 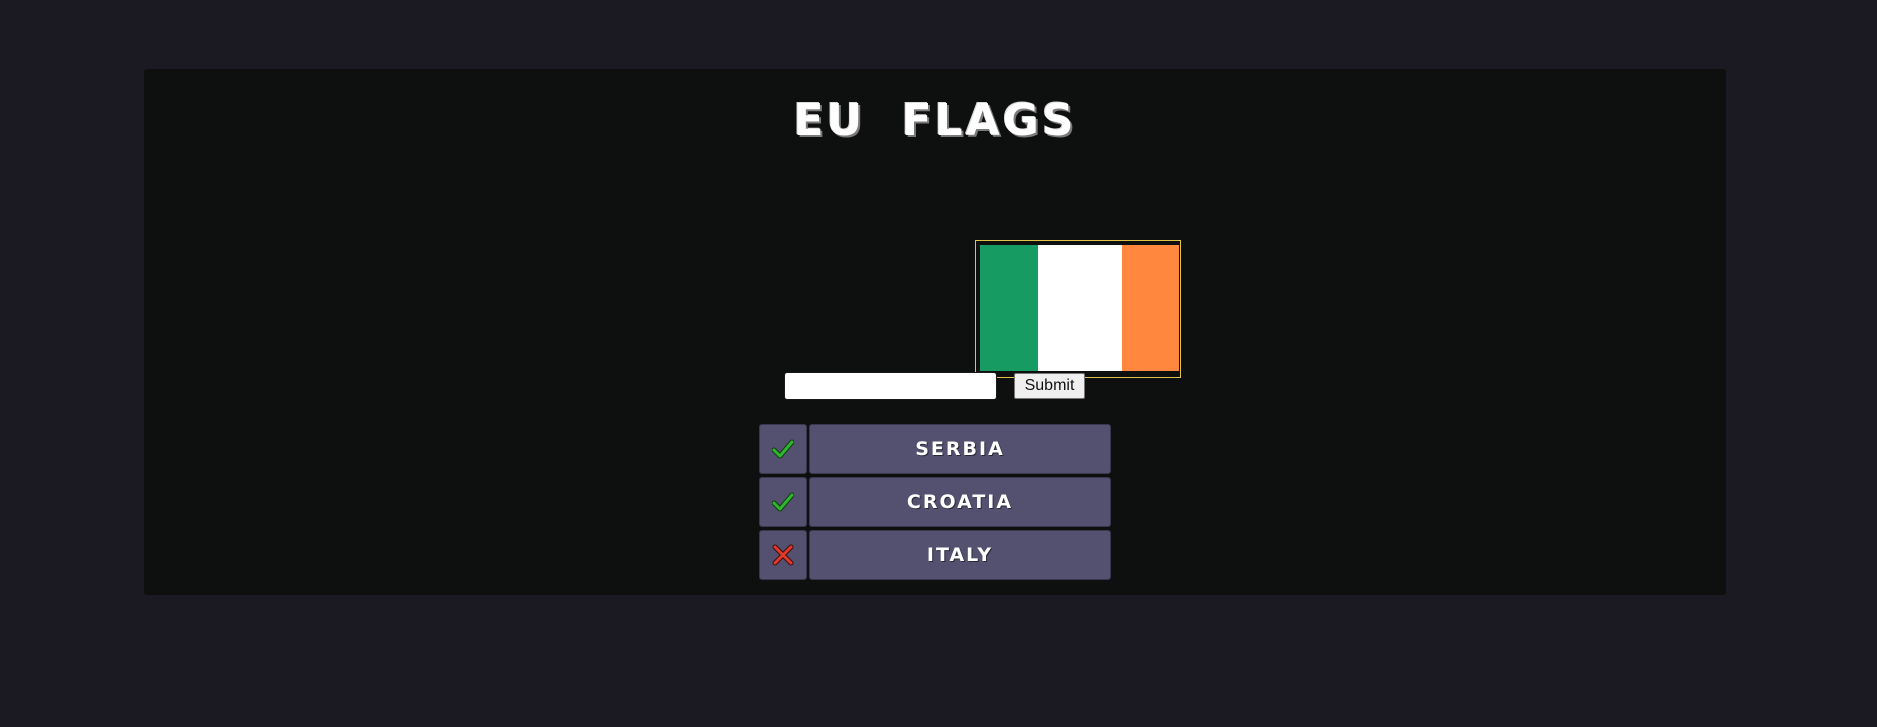 What do you see at coordinates (1009, 308) in the screenshot?
I see `flag-band-green` at bounding box center [1009, 308].